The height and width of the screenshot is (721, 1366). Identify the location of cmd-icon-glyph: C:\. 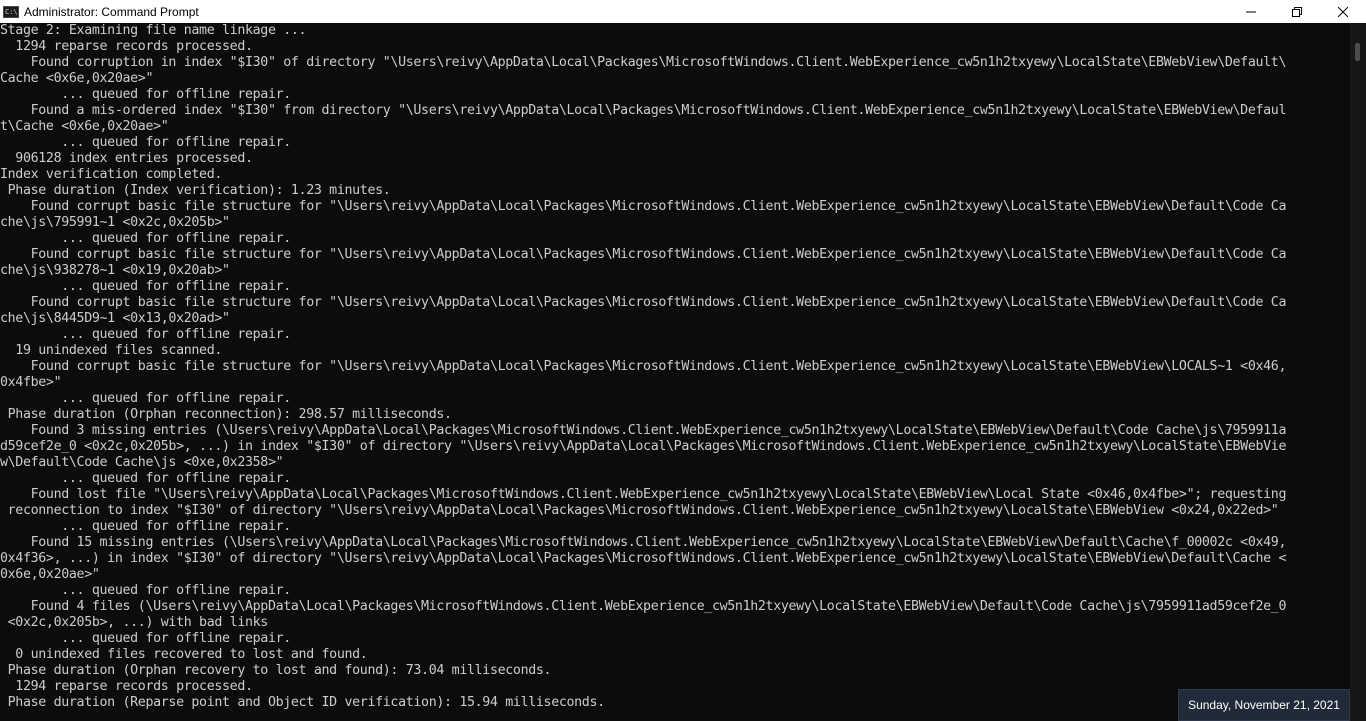
(11, 11).